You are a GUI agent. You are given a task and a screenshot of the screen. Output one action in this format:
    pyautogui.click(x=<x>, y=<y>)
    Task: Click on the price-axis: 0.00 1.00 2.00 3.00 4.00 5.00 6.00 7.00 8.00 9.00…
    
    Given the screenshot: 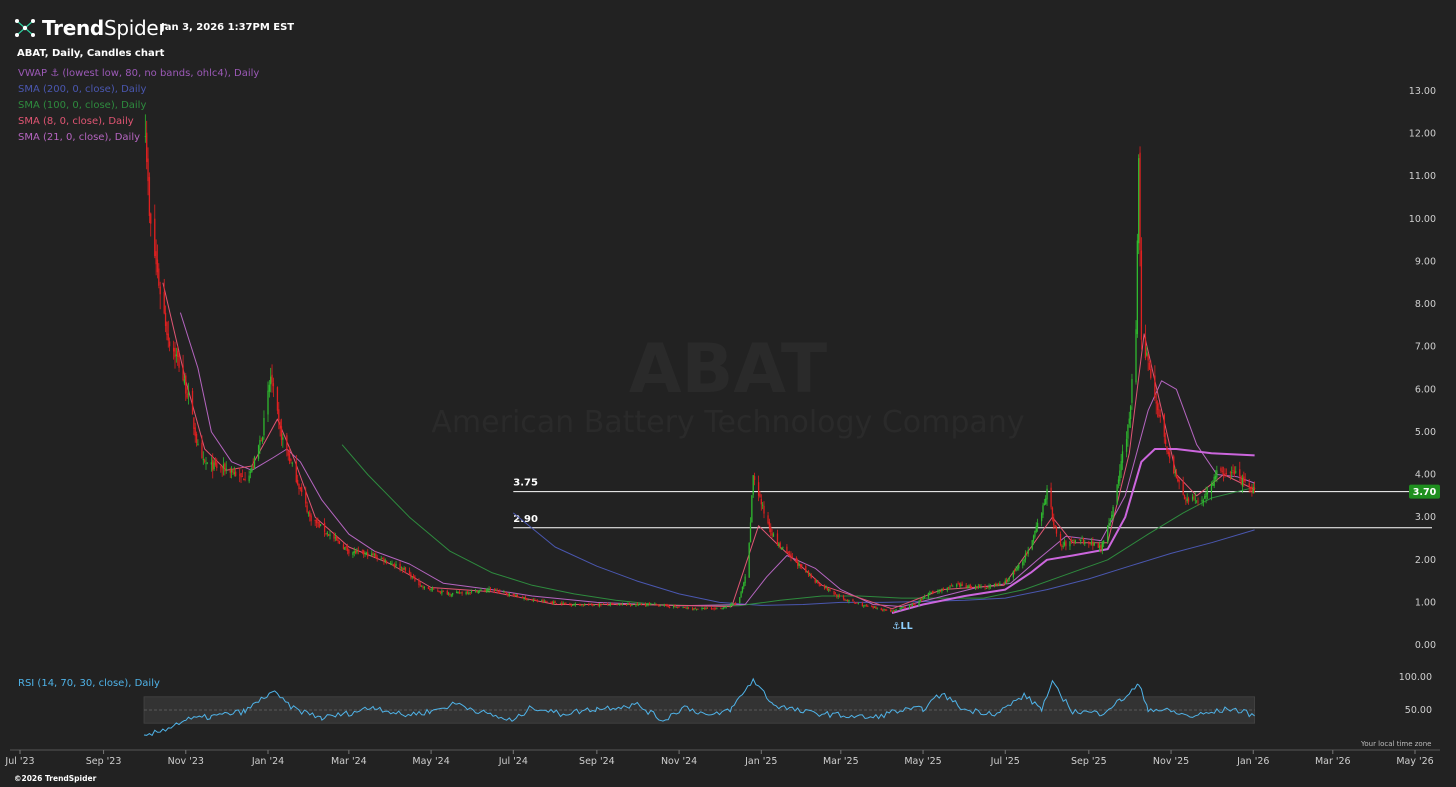 What is the action you would take?
    pyautogui.click(x=1422, y=368)
    